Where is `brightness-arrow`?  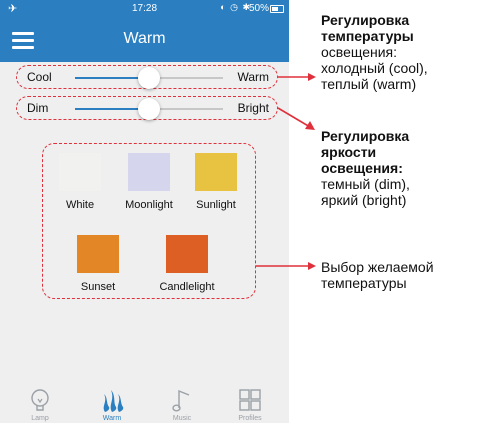 brightness-arrow is located at coordinates (294, 117).